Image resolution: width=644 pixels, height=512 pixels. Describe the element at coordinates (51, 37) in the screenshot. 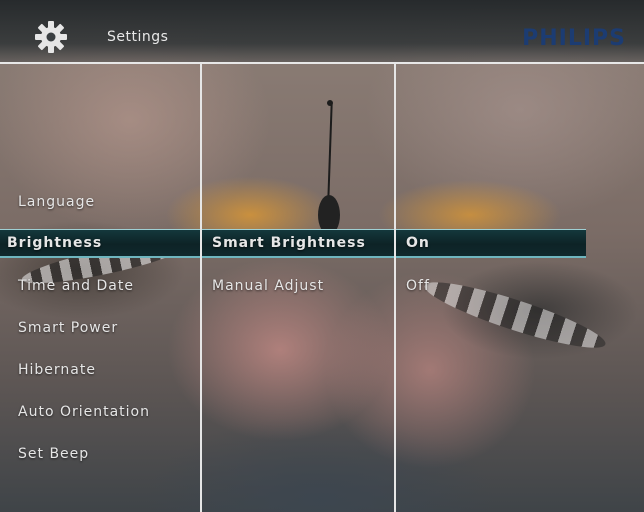

I see `gear-icon` at that location.